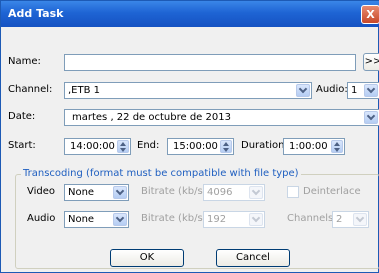 The height and width of the screenshot is (273, 379). What do you see at coordinates (147, 258) in the screenshot?
I see `ok-button: OK` at bounding box center [147, 258].